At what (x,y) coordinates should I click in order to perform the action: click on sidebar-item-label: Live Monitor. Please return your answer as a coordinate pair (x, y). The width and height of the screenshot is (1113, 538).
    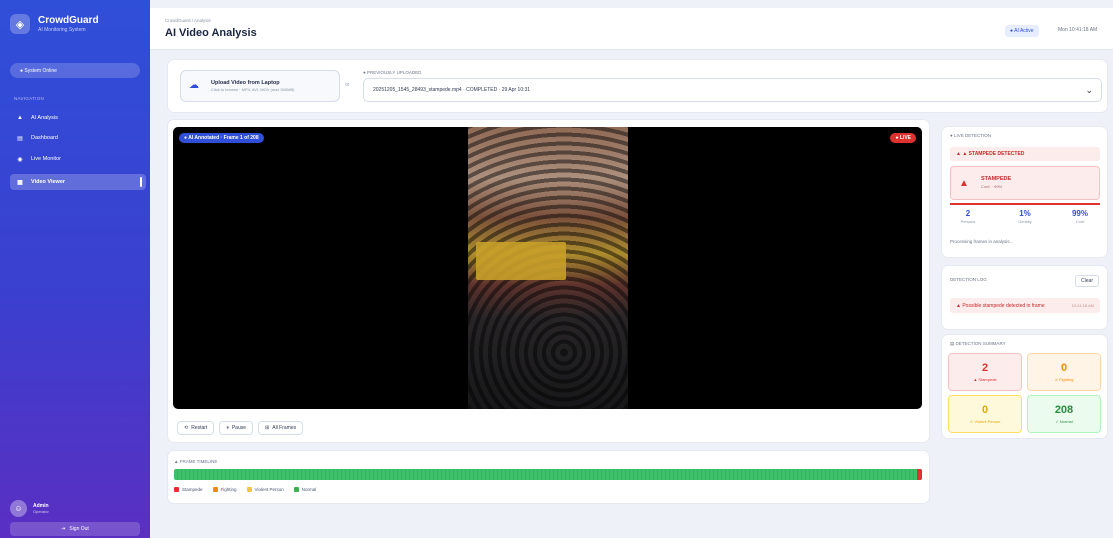
    Looking at the image, I should click on (46, 159).